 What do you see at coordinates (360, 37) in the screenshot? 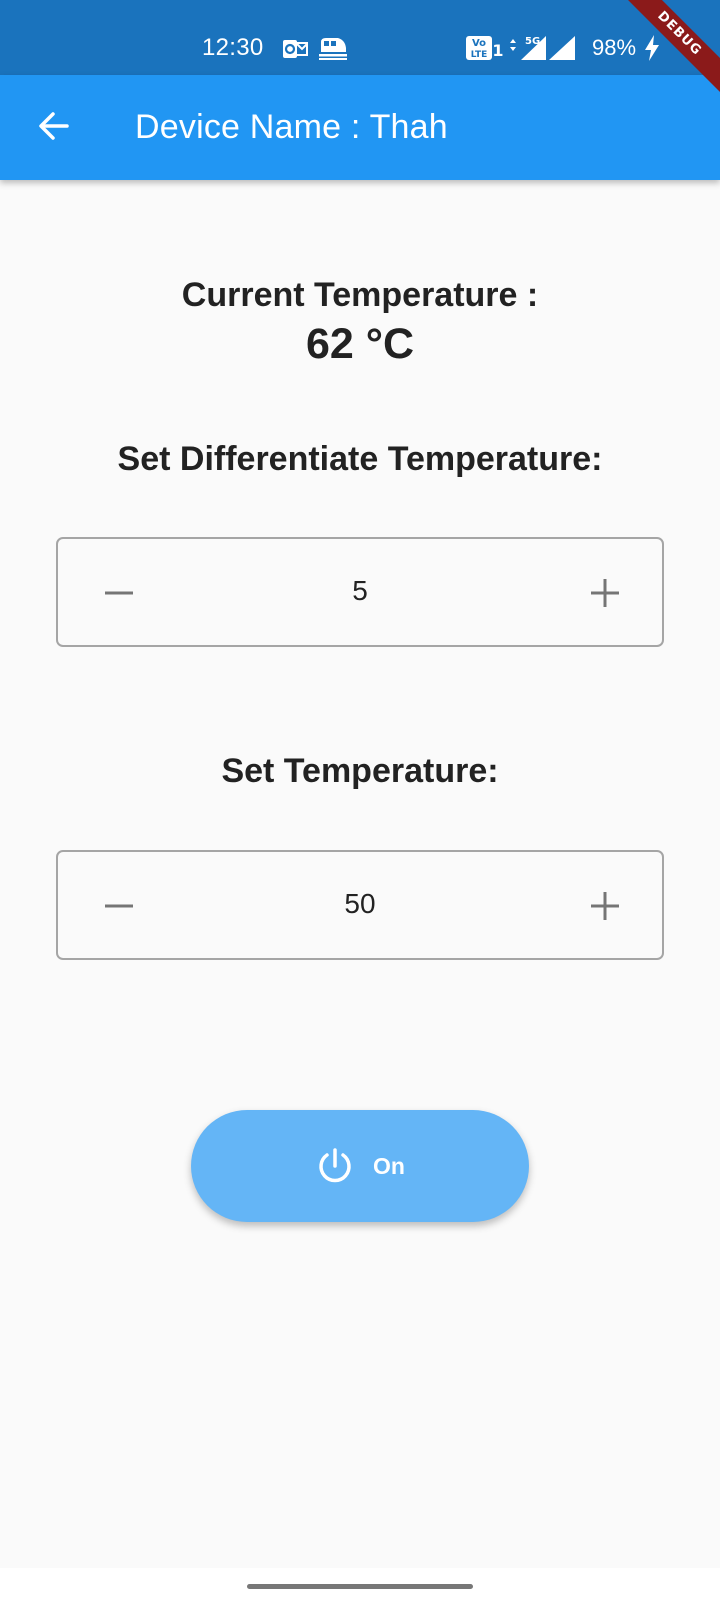
I see `status-bar: 12:30 Vo LTE 1 5G 98%` at bounding box center [360, 37].